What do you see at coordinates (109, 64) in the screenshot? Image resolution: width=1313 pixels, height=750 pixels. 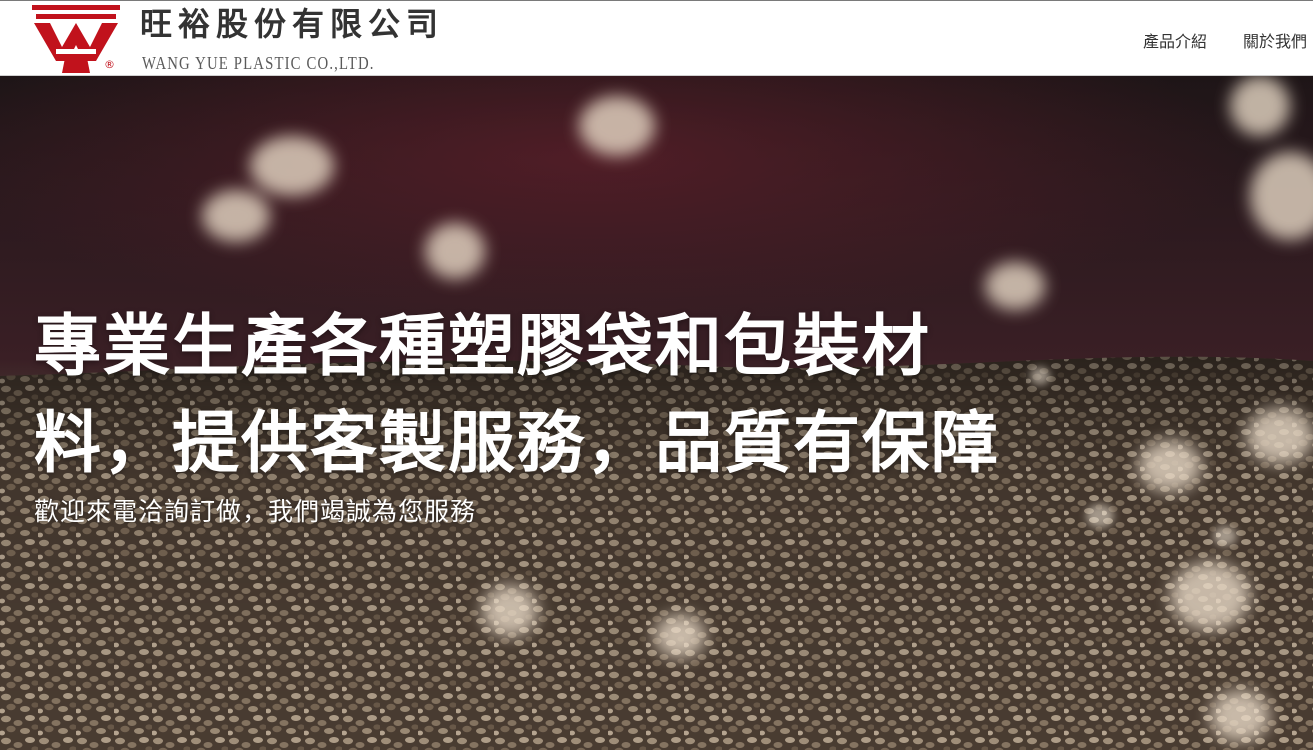 I see `registered-mark: ®` at bounding box center [109, 64].